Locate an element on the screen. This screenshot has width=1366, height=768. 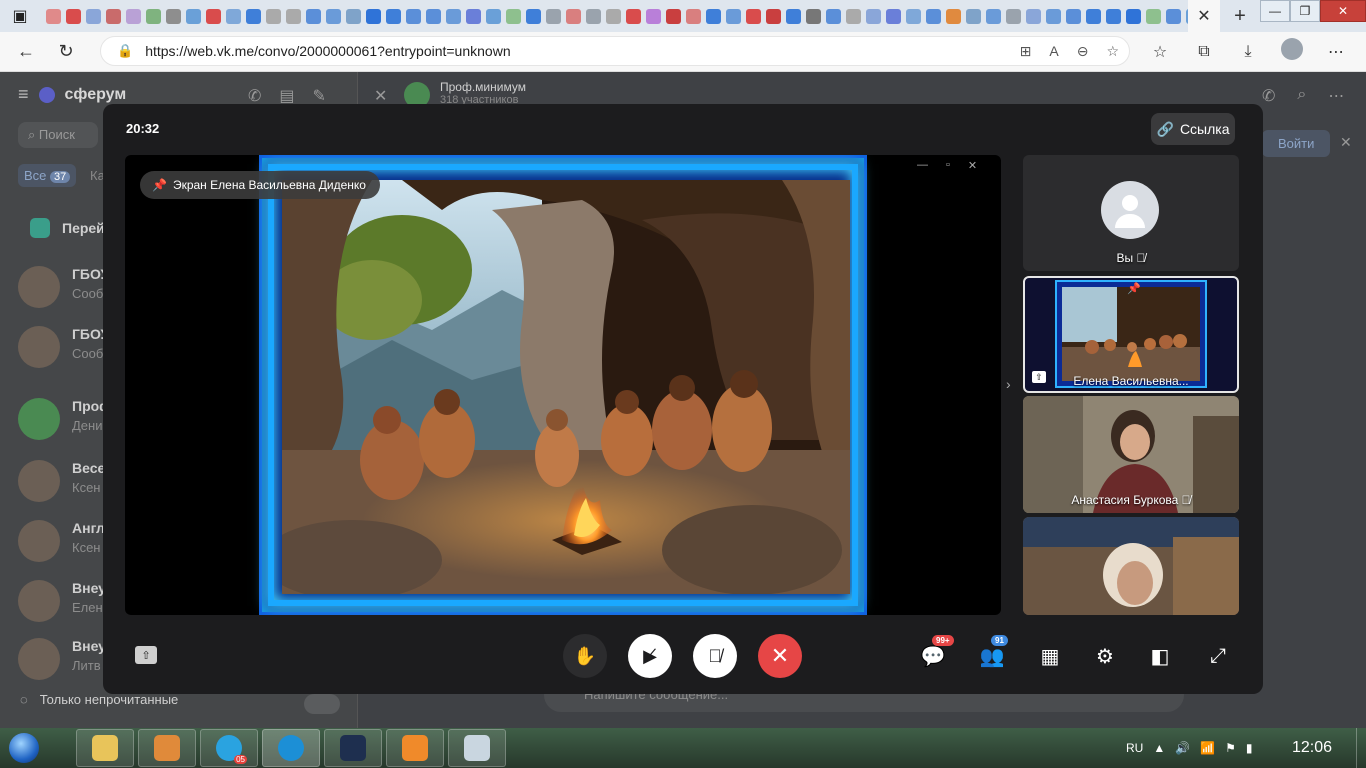
taskbar-explorer is located at coordinates (105, 748).